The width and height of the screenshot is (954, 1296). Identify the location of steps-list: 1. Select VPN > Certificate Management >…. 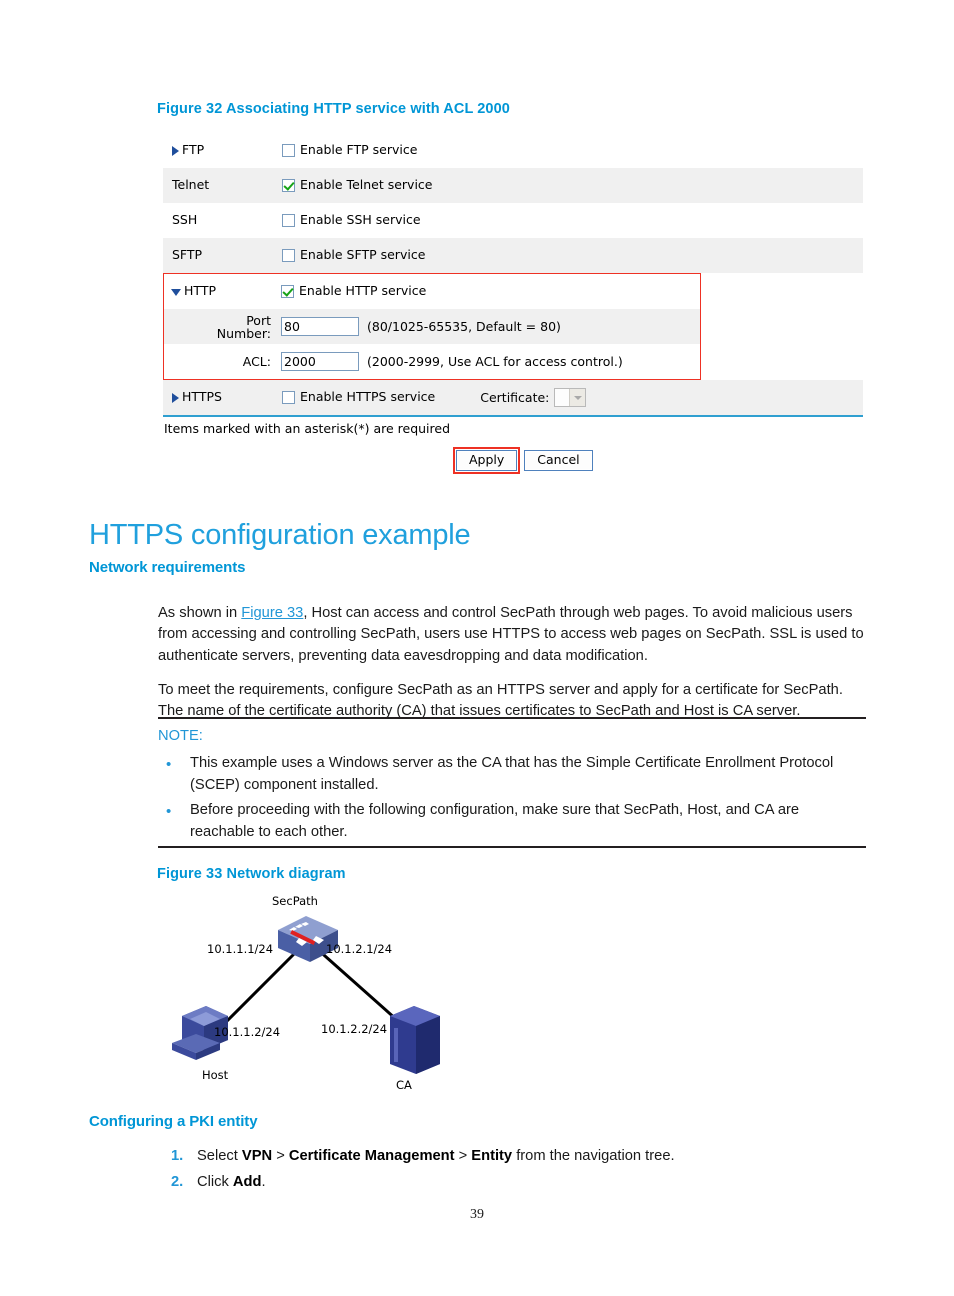
(512, 1169).